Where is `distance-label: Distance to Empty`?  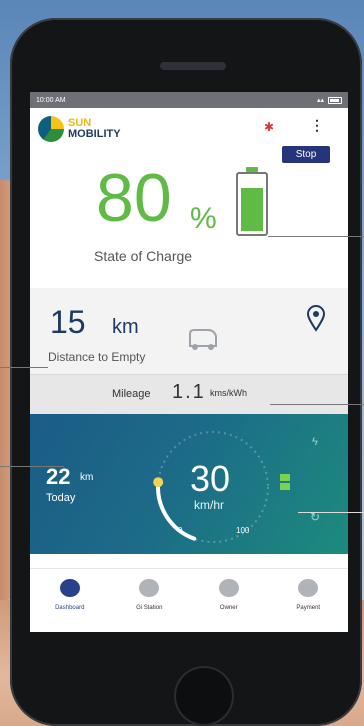
distance-label: Distance to Empty is located at coordinates (97, 357).